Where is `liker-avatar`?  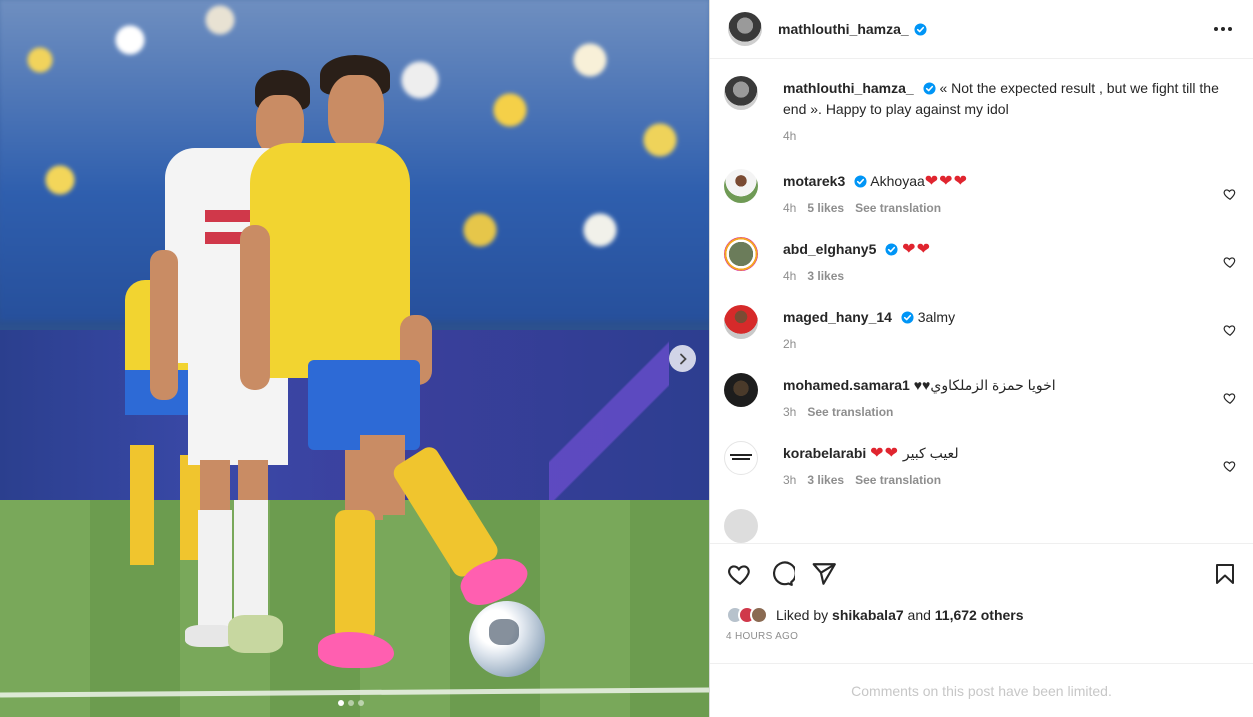
liker-avatar is located at coordinates (759, 615).